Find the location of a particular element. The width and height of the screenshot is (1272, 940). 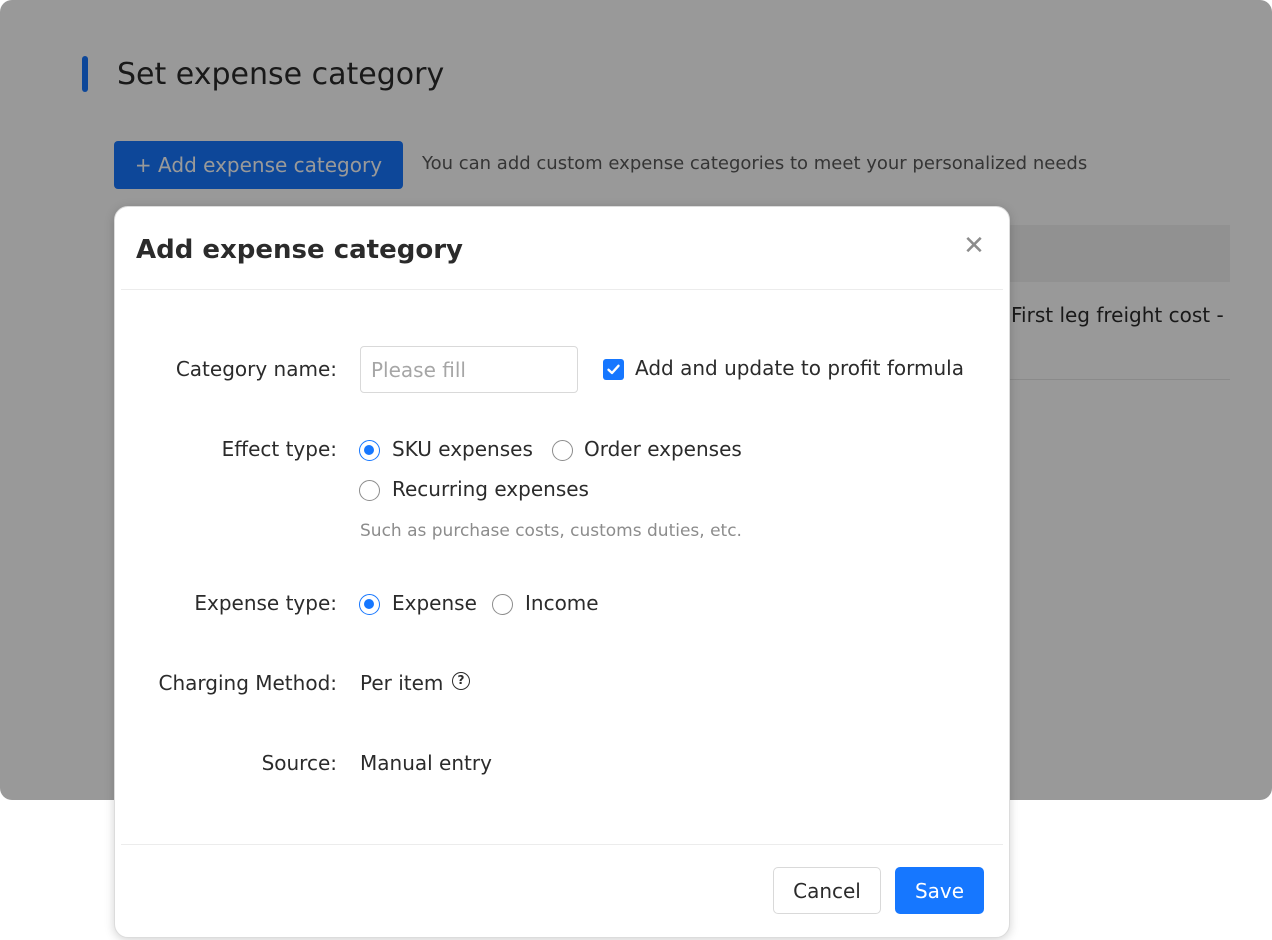

charging-method-value: Per item is located at coordinates (402, 683).